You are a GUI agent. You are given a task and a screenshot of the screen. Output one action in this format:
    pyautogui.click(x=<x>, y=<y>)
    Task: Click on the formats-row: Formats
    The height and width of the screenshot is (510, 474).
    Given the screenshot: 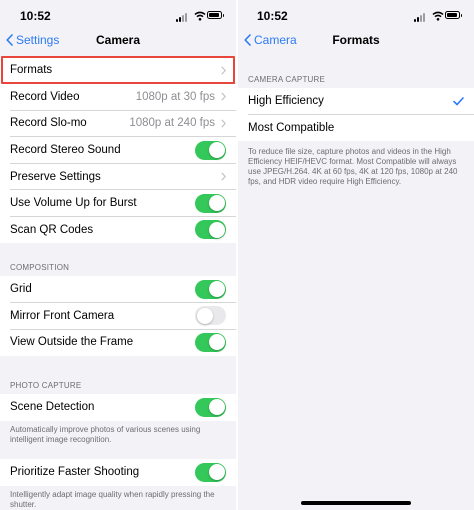 What is the action you would take?
    pyautogui.click(x=118, y=70)
    